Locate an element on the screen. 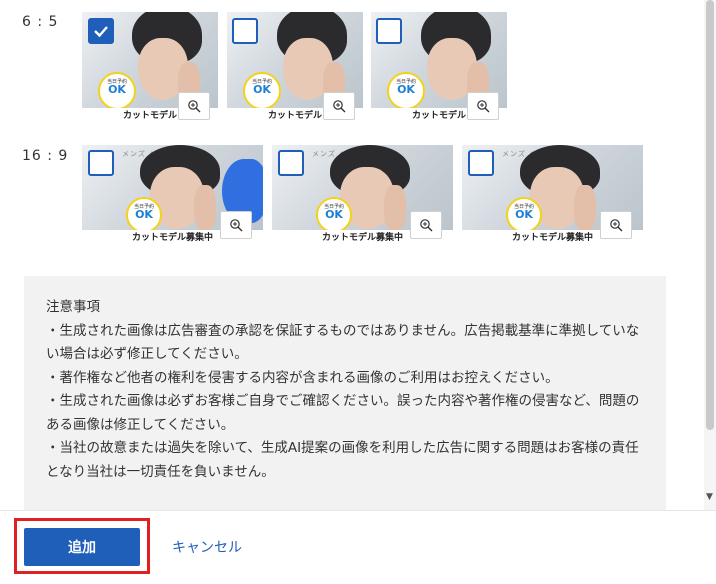 This screenshot has height=584, width=716. ratio-label-16-9: 16 : 9 is located at coordinates (45, 156).